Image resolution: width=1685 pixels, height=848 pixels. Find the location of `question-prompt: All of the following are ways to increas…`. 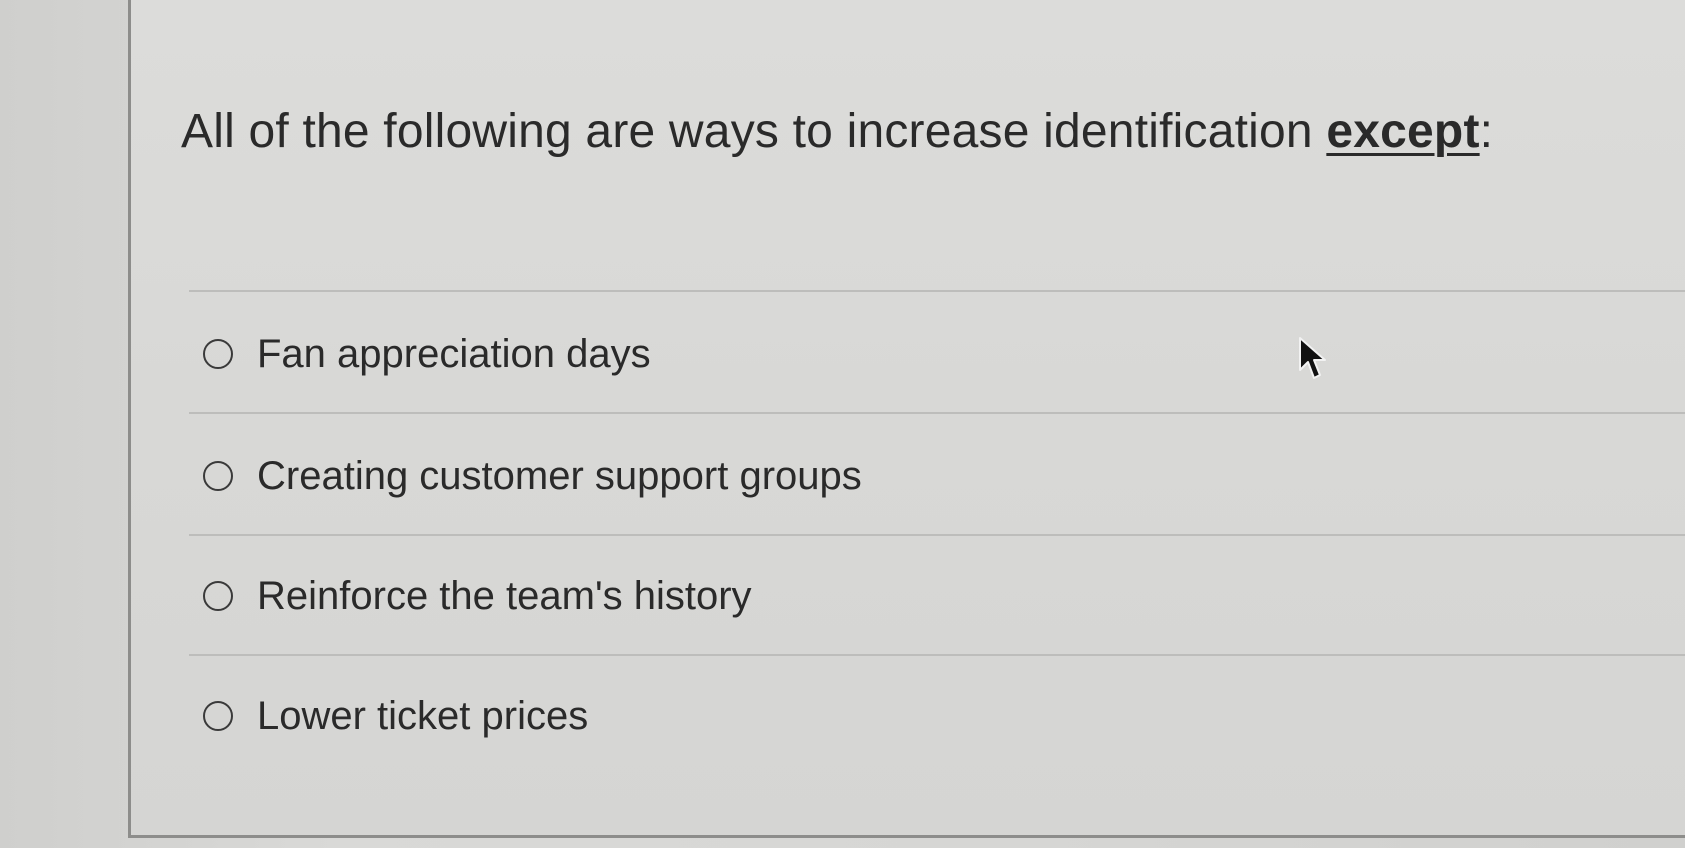

question-prompt: All of the following are ways to increas… is located at coordinates (837, 131).